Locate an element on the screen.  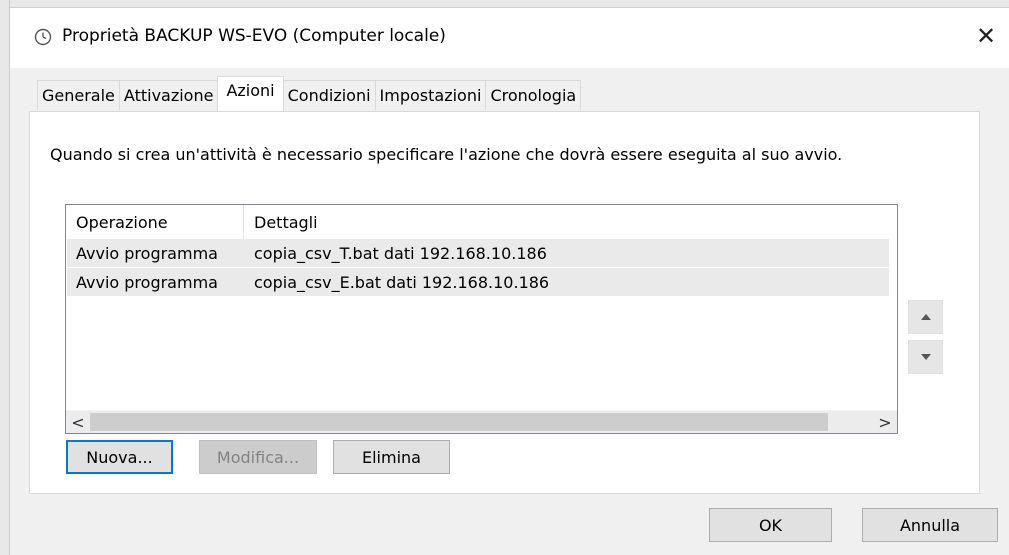
clock-icon is located at coordinates (43, 37).